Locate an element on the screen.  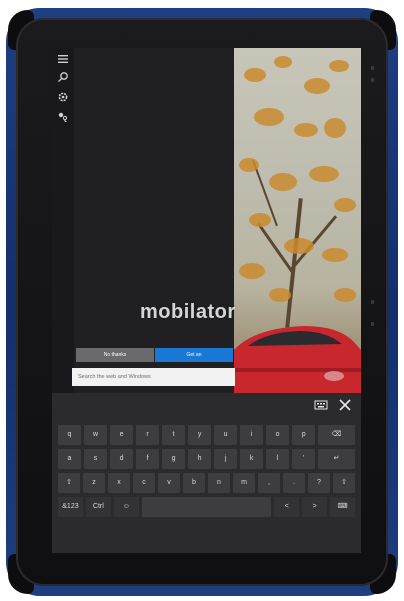
key-apostrophe: ' is located at coordinates (304, 459).